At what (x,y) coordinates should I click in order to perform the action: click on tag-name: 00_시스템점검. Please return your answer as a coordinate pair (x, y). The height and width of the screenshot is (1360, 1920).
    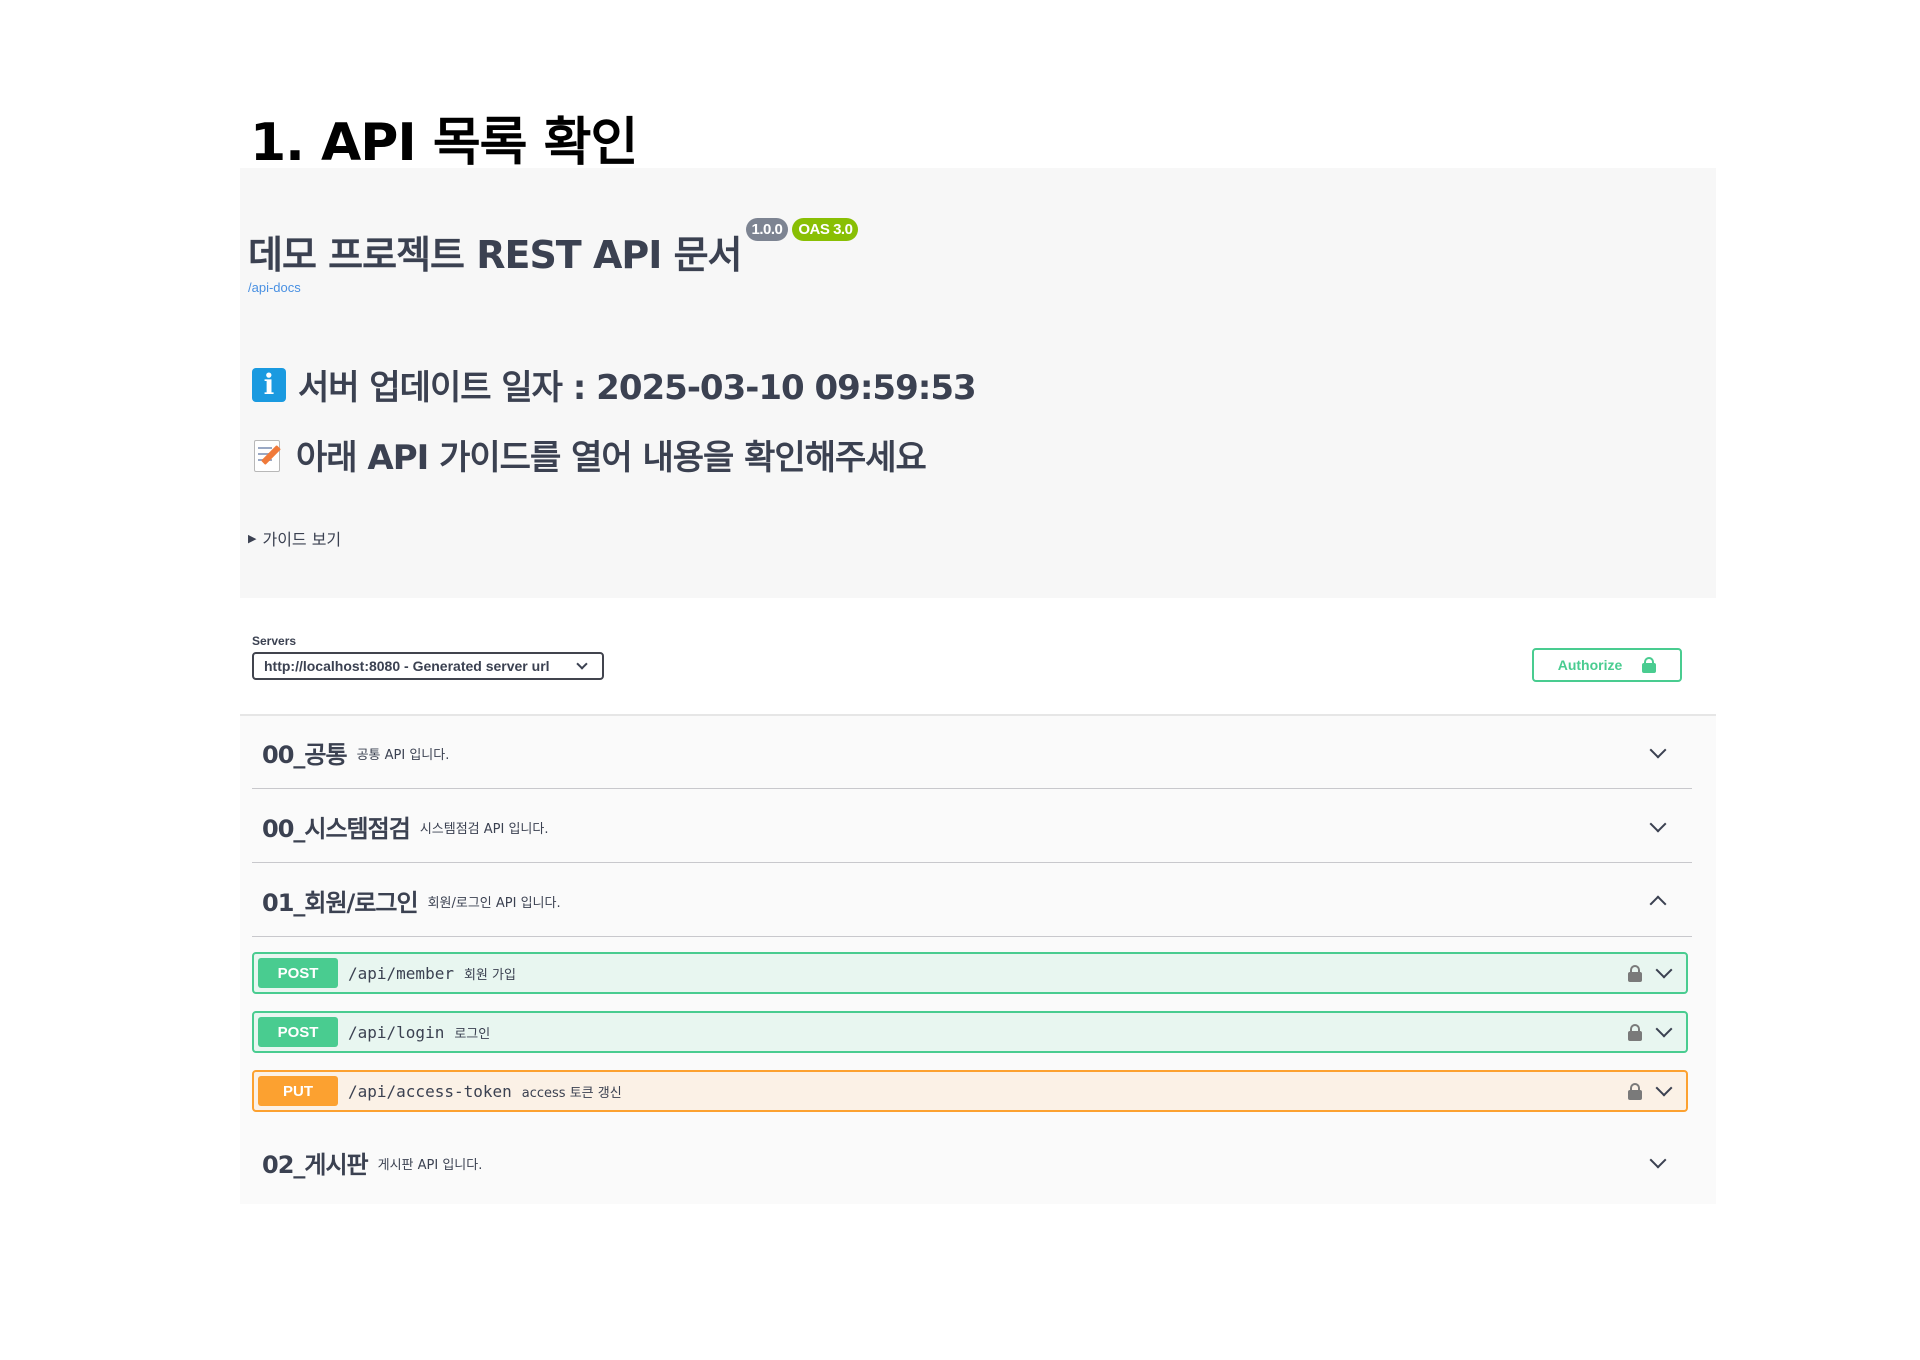
    Looking at the image, I should click on (336, 828).